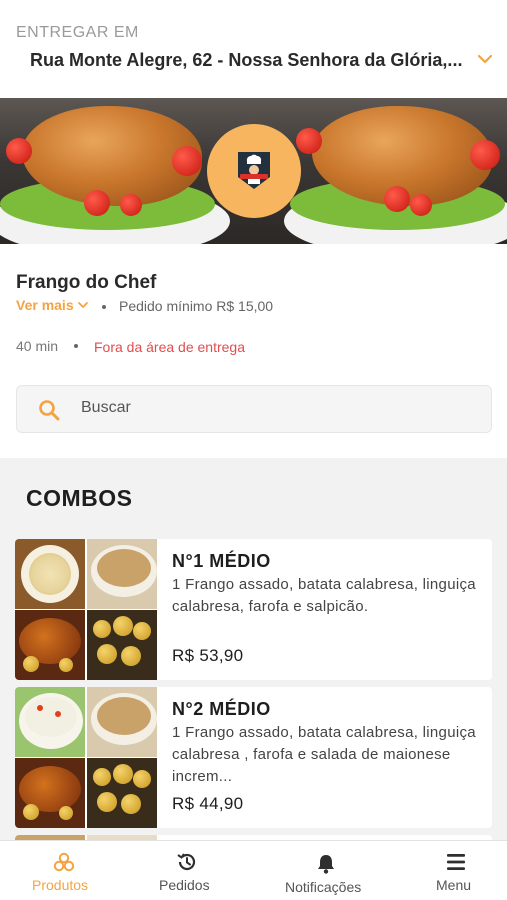  Describe the element at coordinates (221, 561) in the screenshot. I see `product-title: N°1 MÉDIO` at that location.